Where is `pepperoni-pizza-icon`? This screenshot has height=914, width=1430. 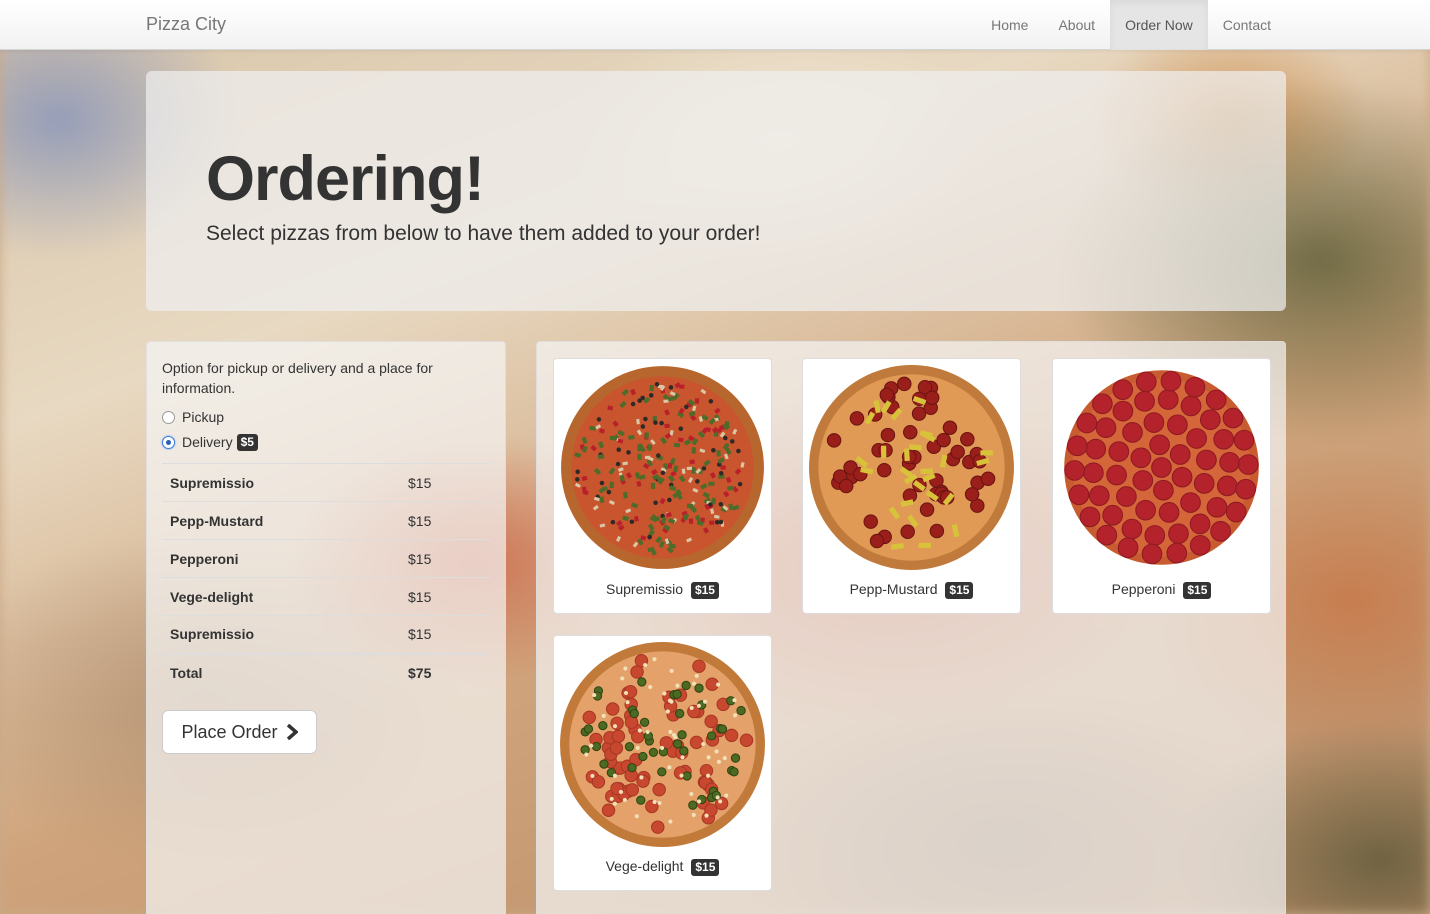 pepperoni-pizza-icon is located at coordinates (1161, 467).